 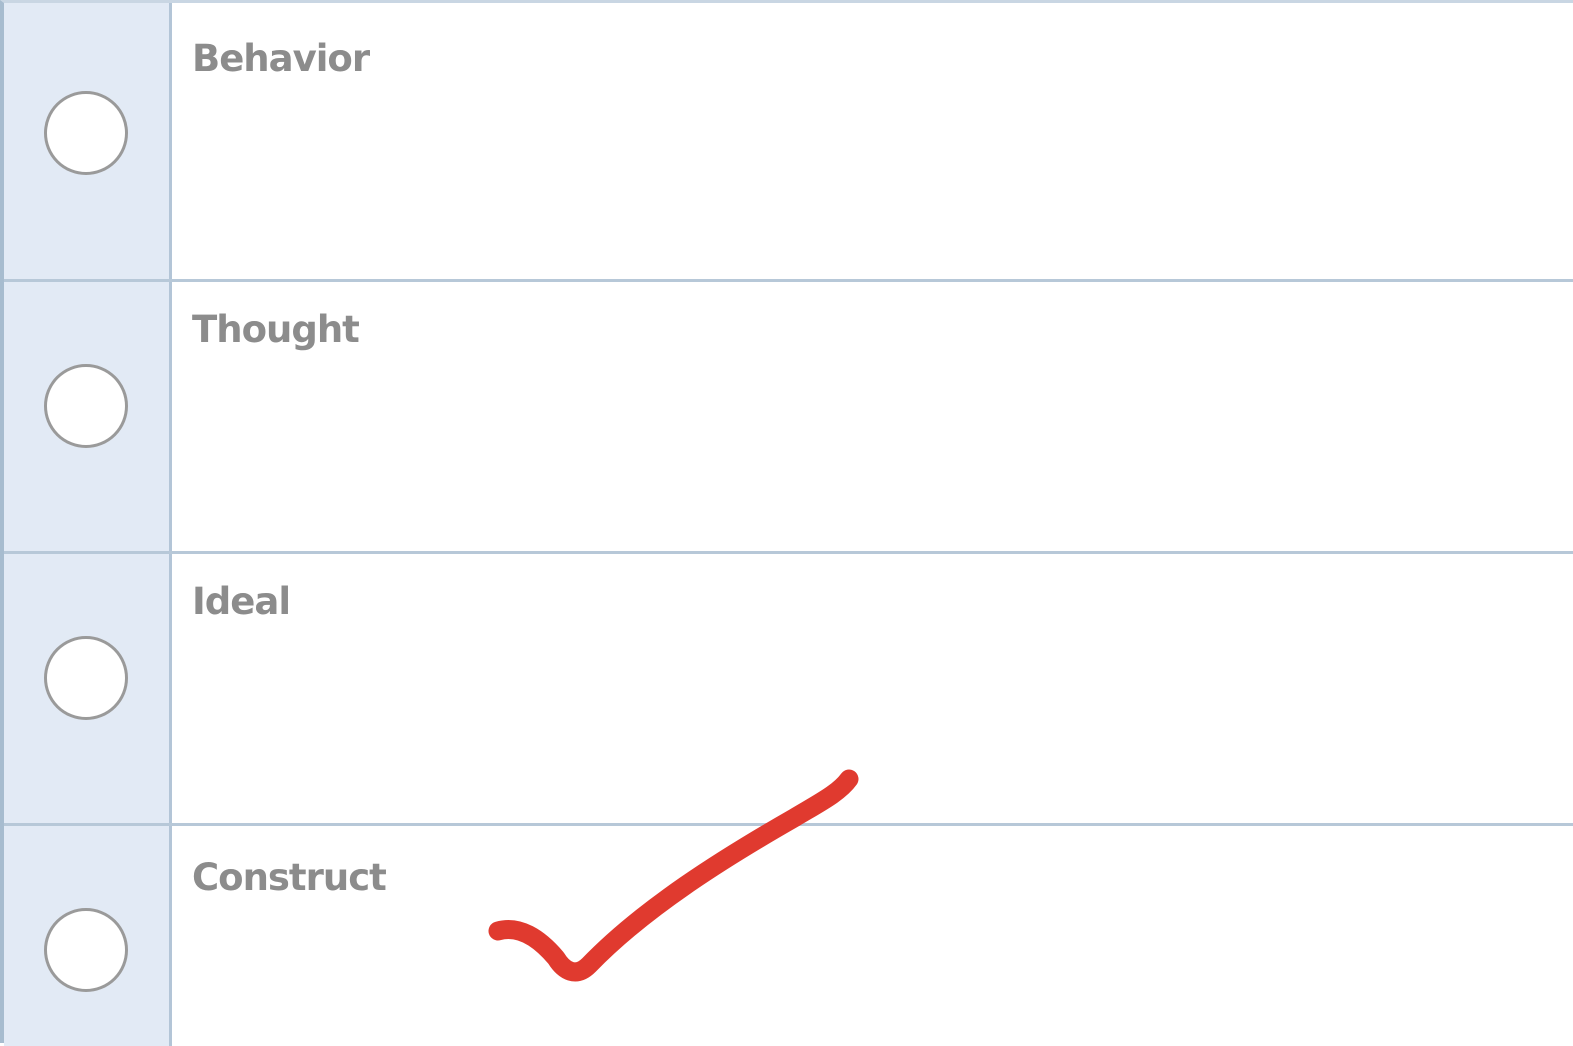 What do you see at coordinates (86, 678) in the screenshot?
I see `radio-button-ideal` at bounding box center [86, 678].